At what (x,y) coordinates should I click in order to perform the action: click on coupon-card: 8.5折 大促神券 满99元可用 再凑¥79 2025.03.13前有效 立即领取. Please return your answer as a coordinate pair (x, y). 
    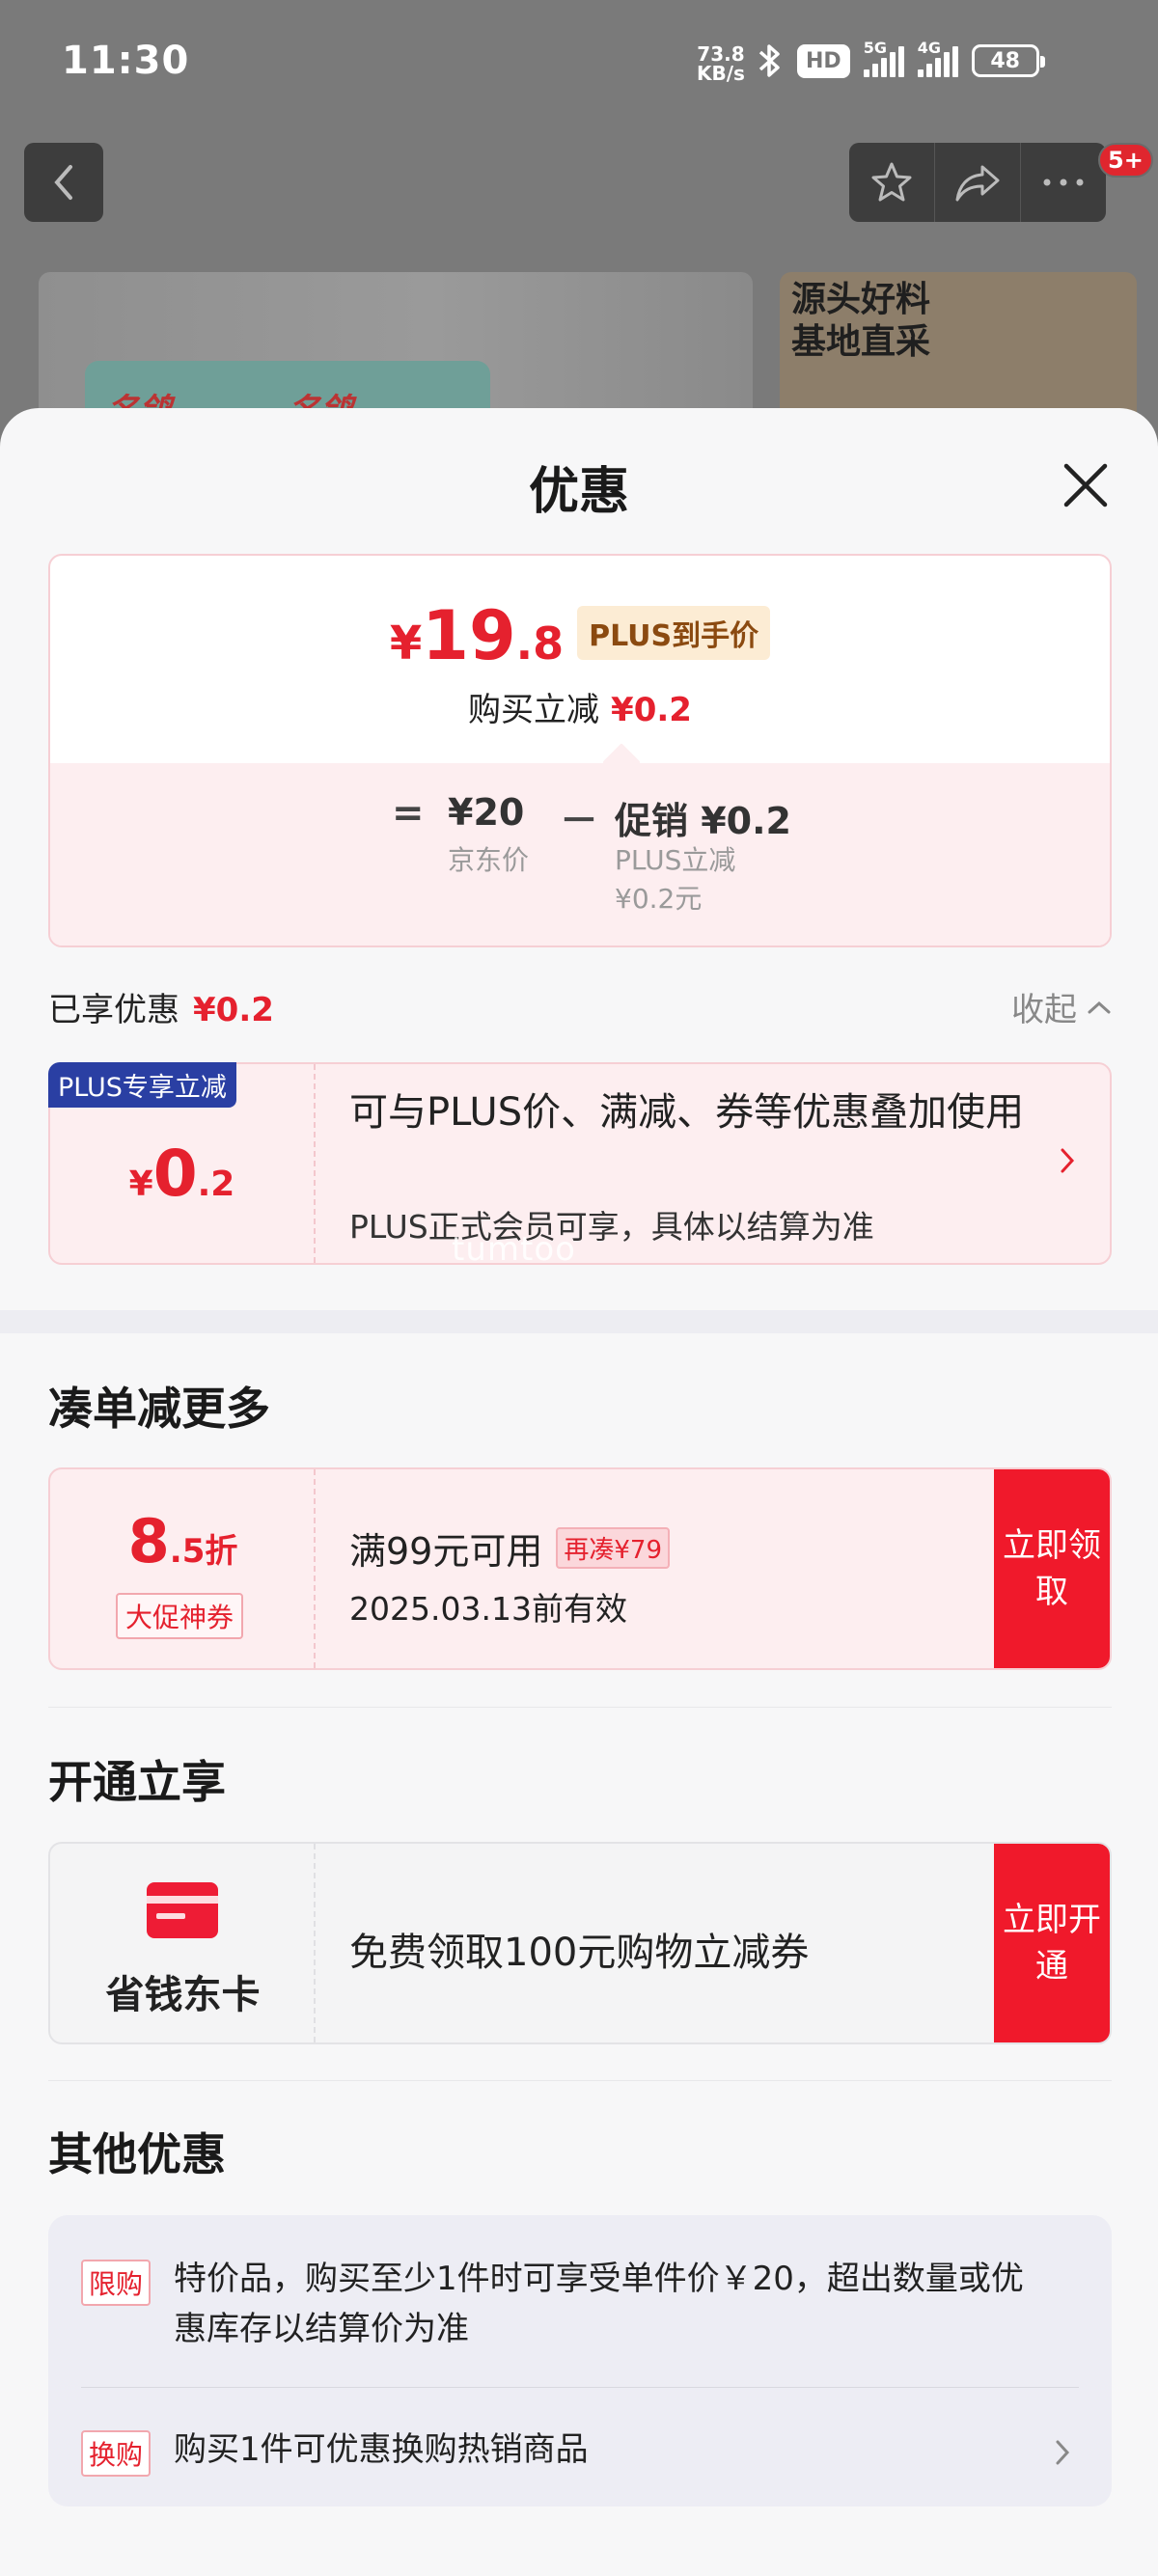
    Looking at the image, I should click on (580, 1568).